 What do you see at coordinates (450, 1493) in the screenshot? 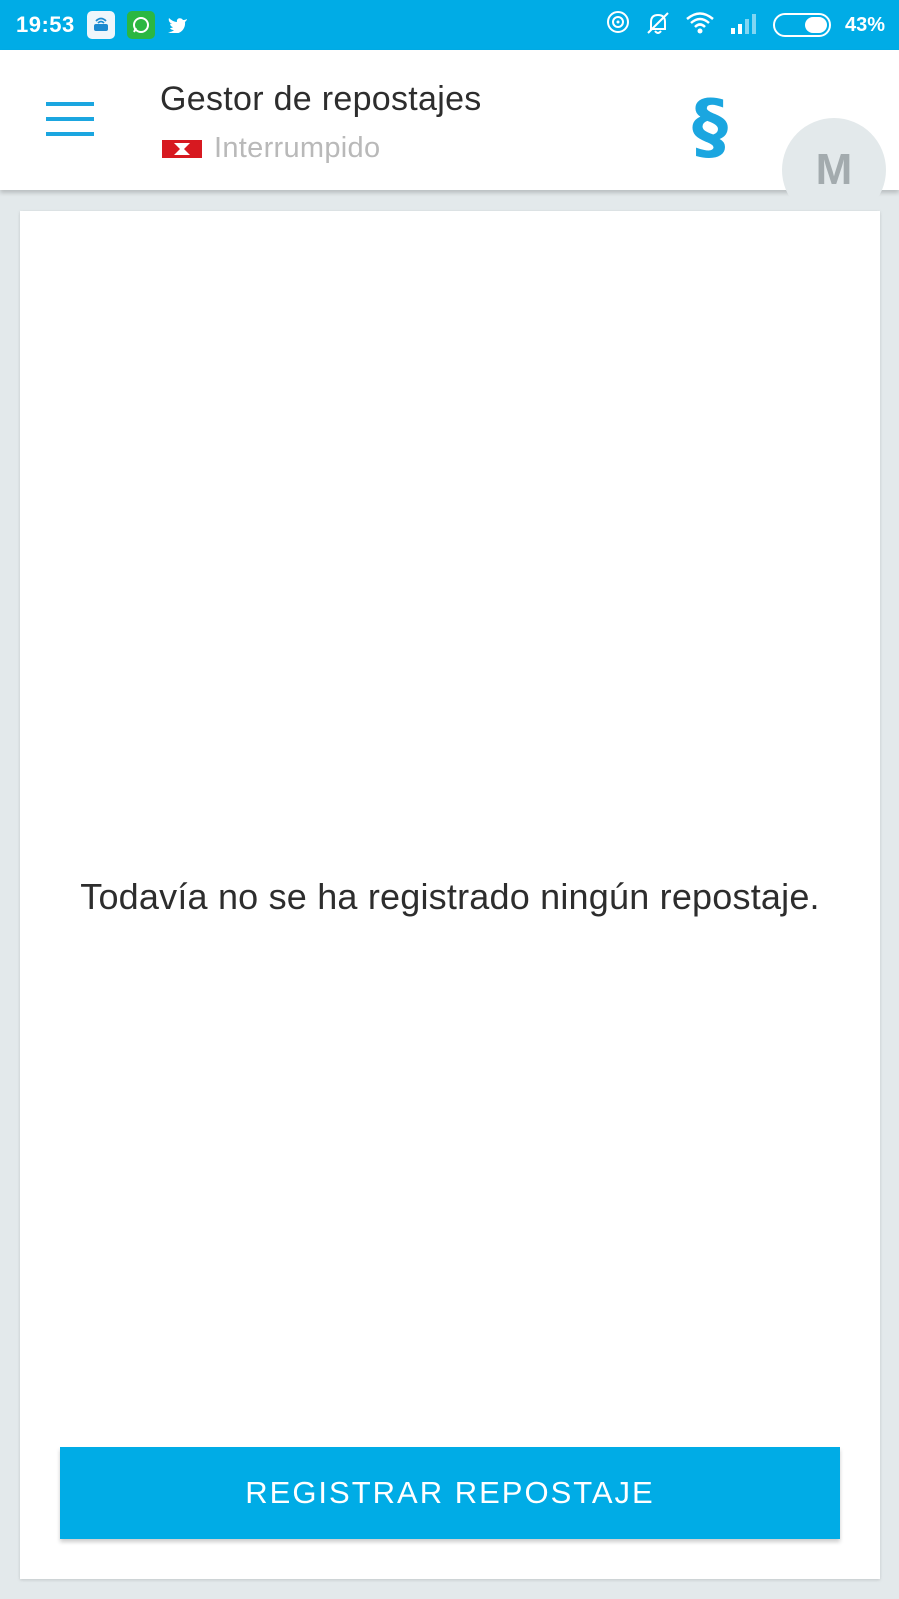
I see `register-refuel-button: REGISTRAR REPOSTAJE` at bounding box center [450, 1493].